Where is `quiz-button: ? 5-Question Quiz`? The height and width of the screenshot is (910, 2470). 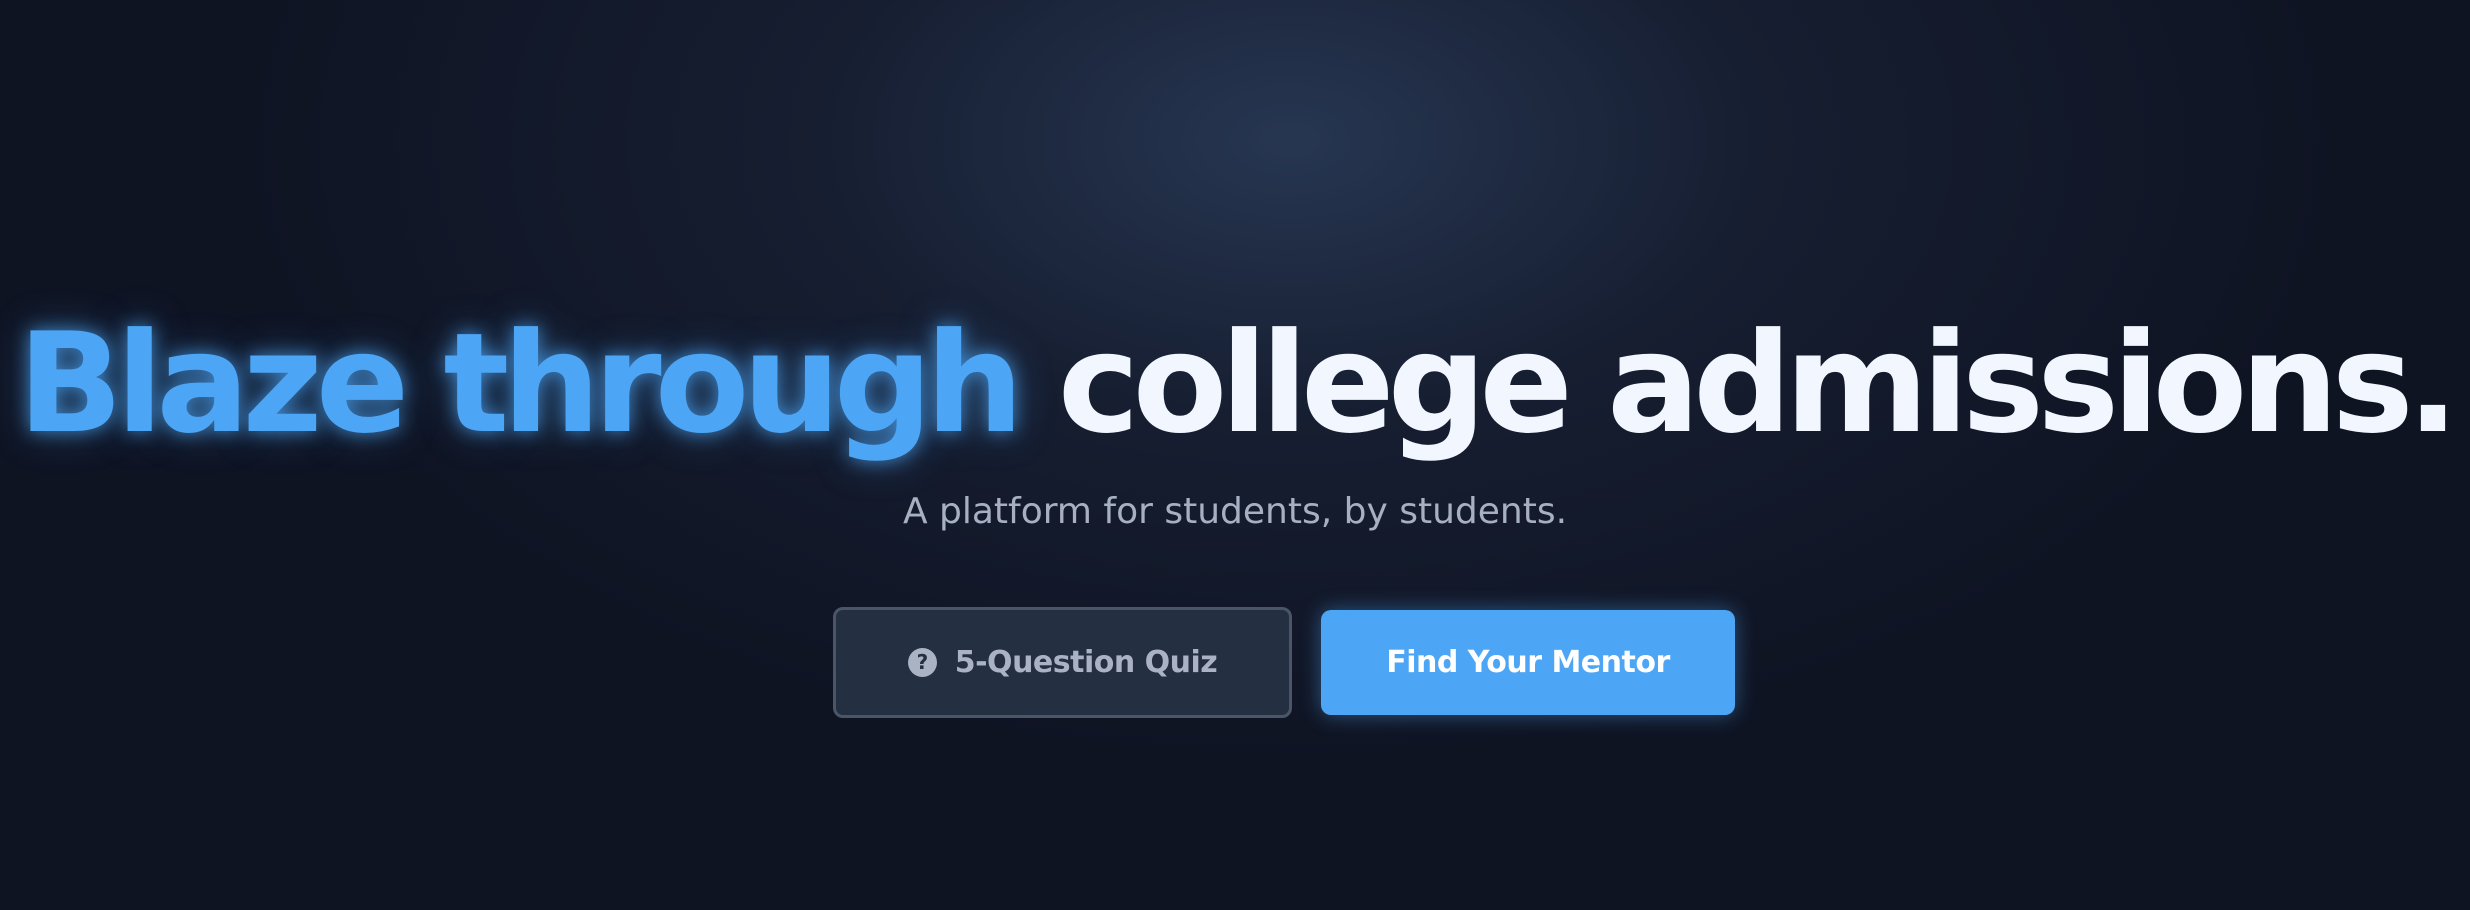 quiz-button: ? 5-Question Quiz is located at coordinates (1062, 662).